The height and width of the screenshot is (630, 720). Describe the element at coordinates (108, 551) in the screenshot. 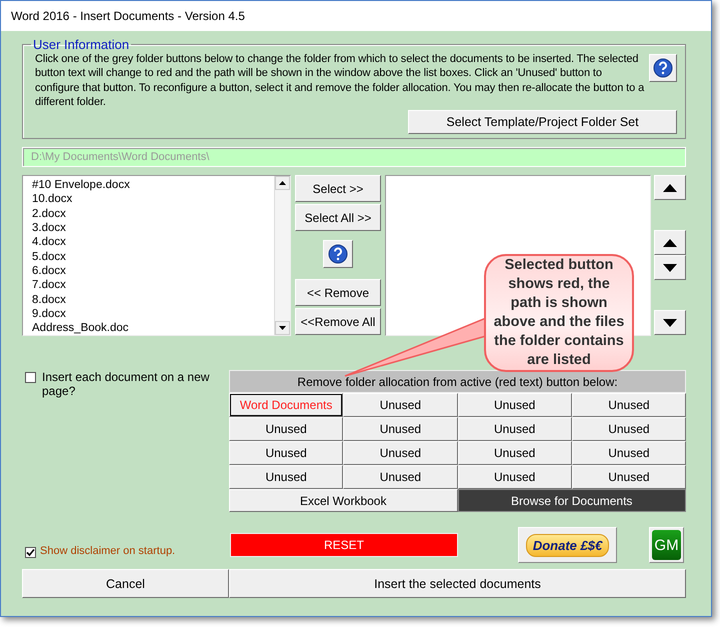

I see `checkbox-label: Show disclaimer on startup.` at that location.